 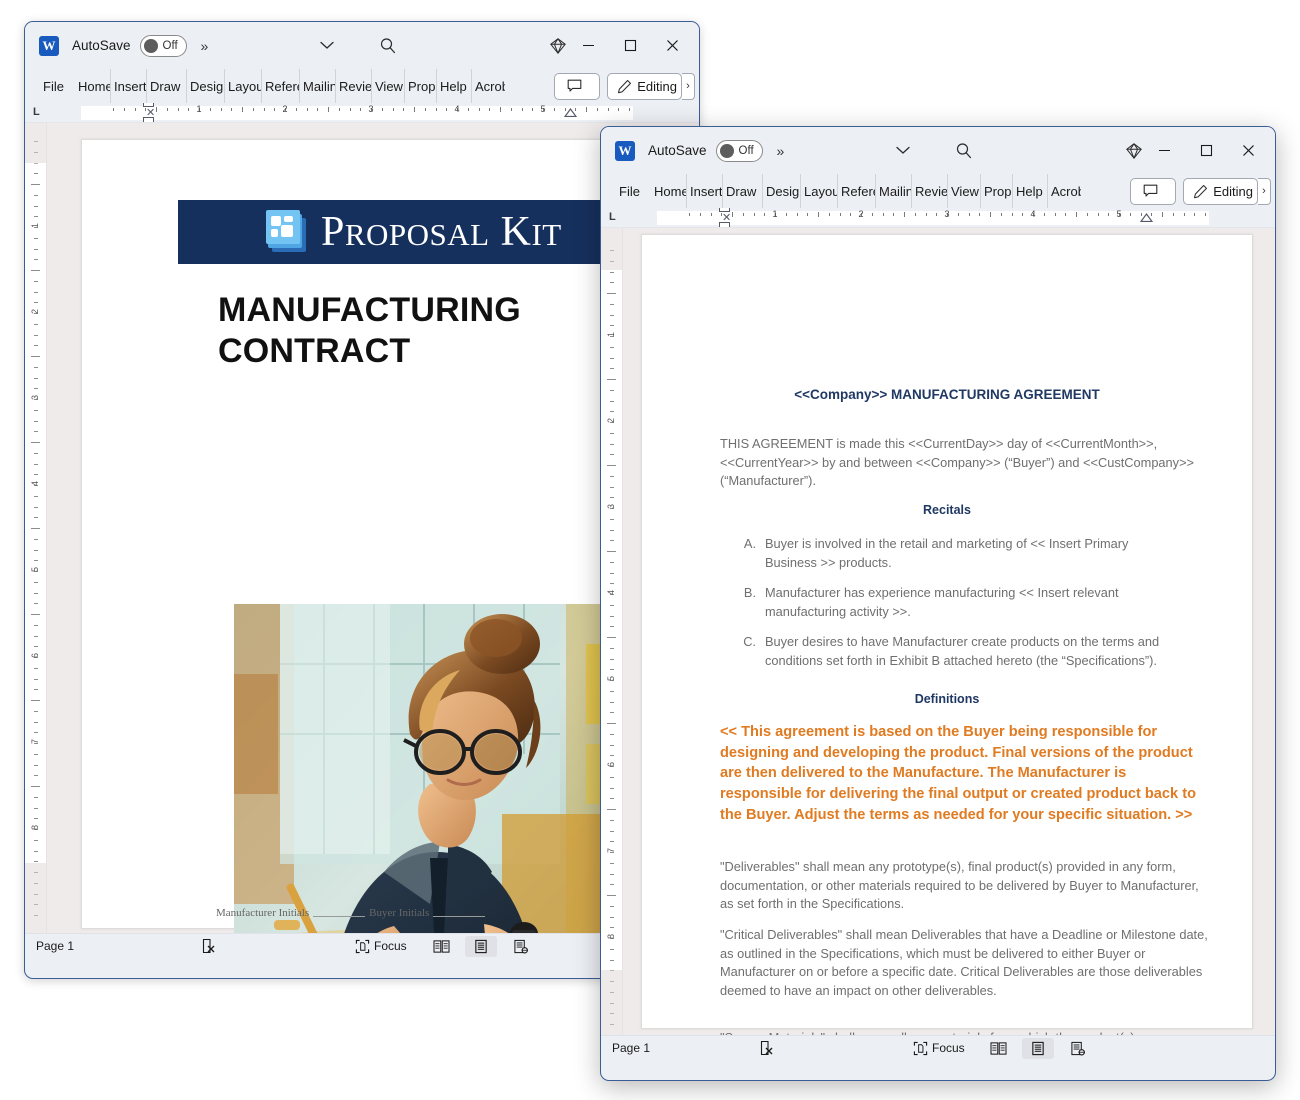 What do you see at coordinates (289, 232) in the screenshot?
I see `proposal-kit-logo-icon` at bounding box center [289, 232].